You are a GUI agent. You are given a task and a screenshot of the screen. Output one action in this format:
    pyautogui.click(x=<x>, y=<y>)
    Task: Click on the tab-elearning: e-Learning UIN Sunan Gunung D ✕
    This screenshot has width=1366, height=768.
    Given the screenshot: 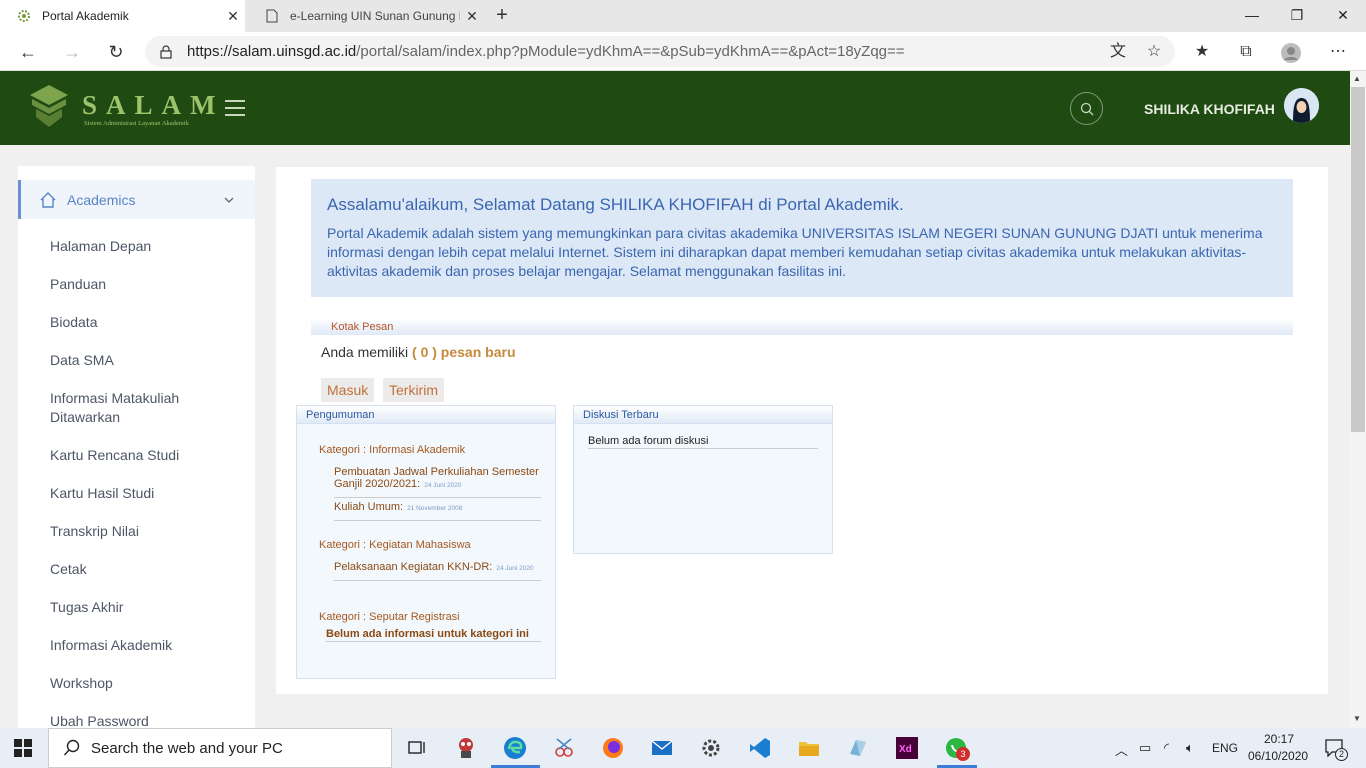 What is the action you would take?
    pyautogui.click(x=366, y=16)
    